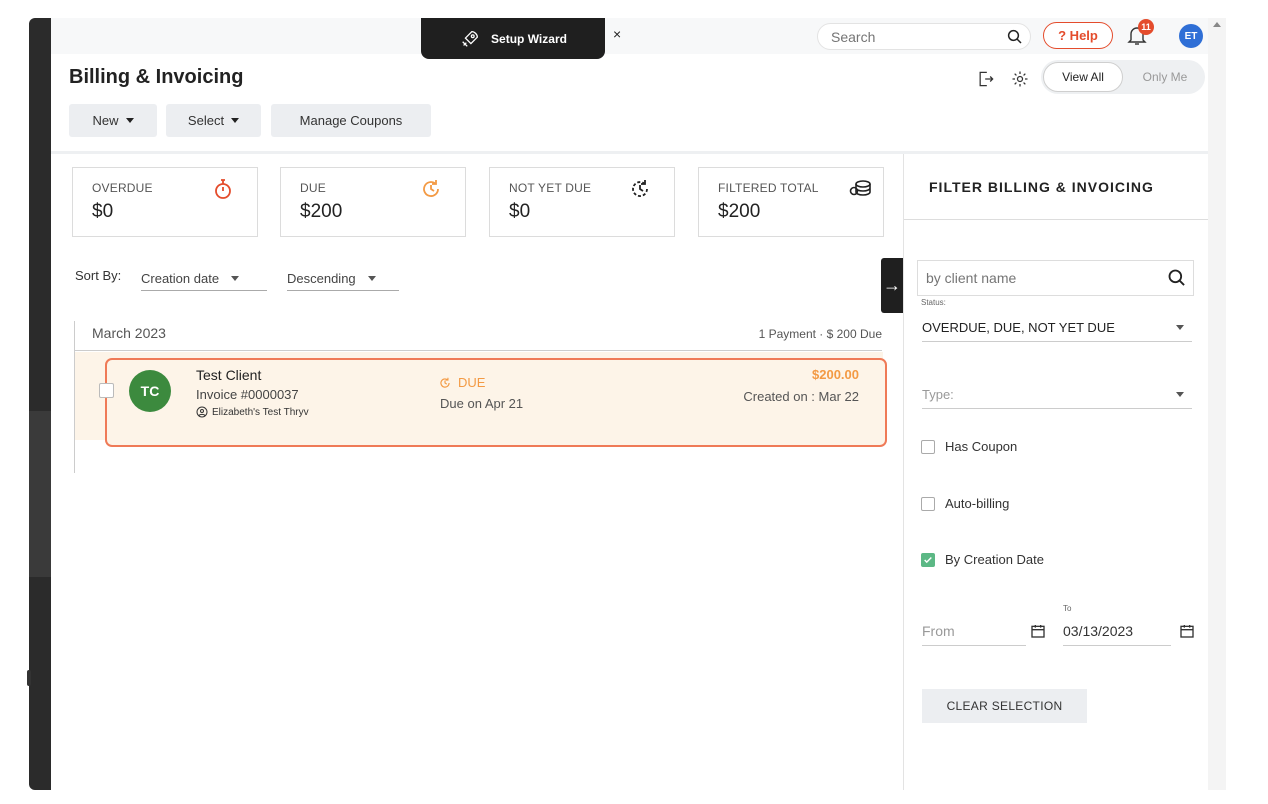  I want to click on month-group-header: March 2023 1 Payment · $ 200 Due, so click(478, 397).